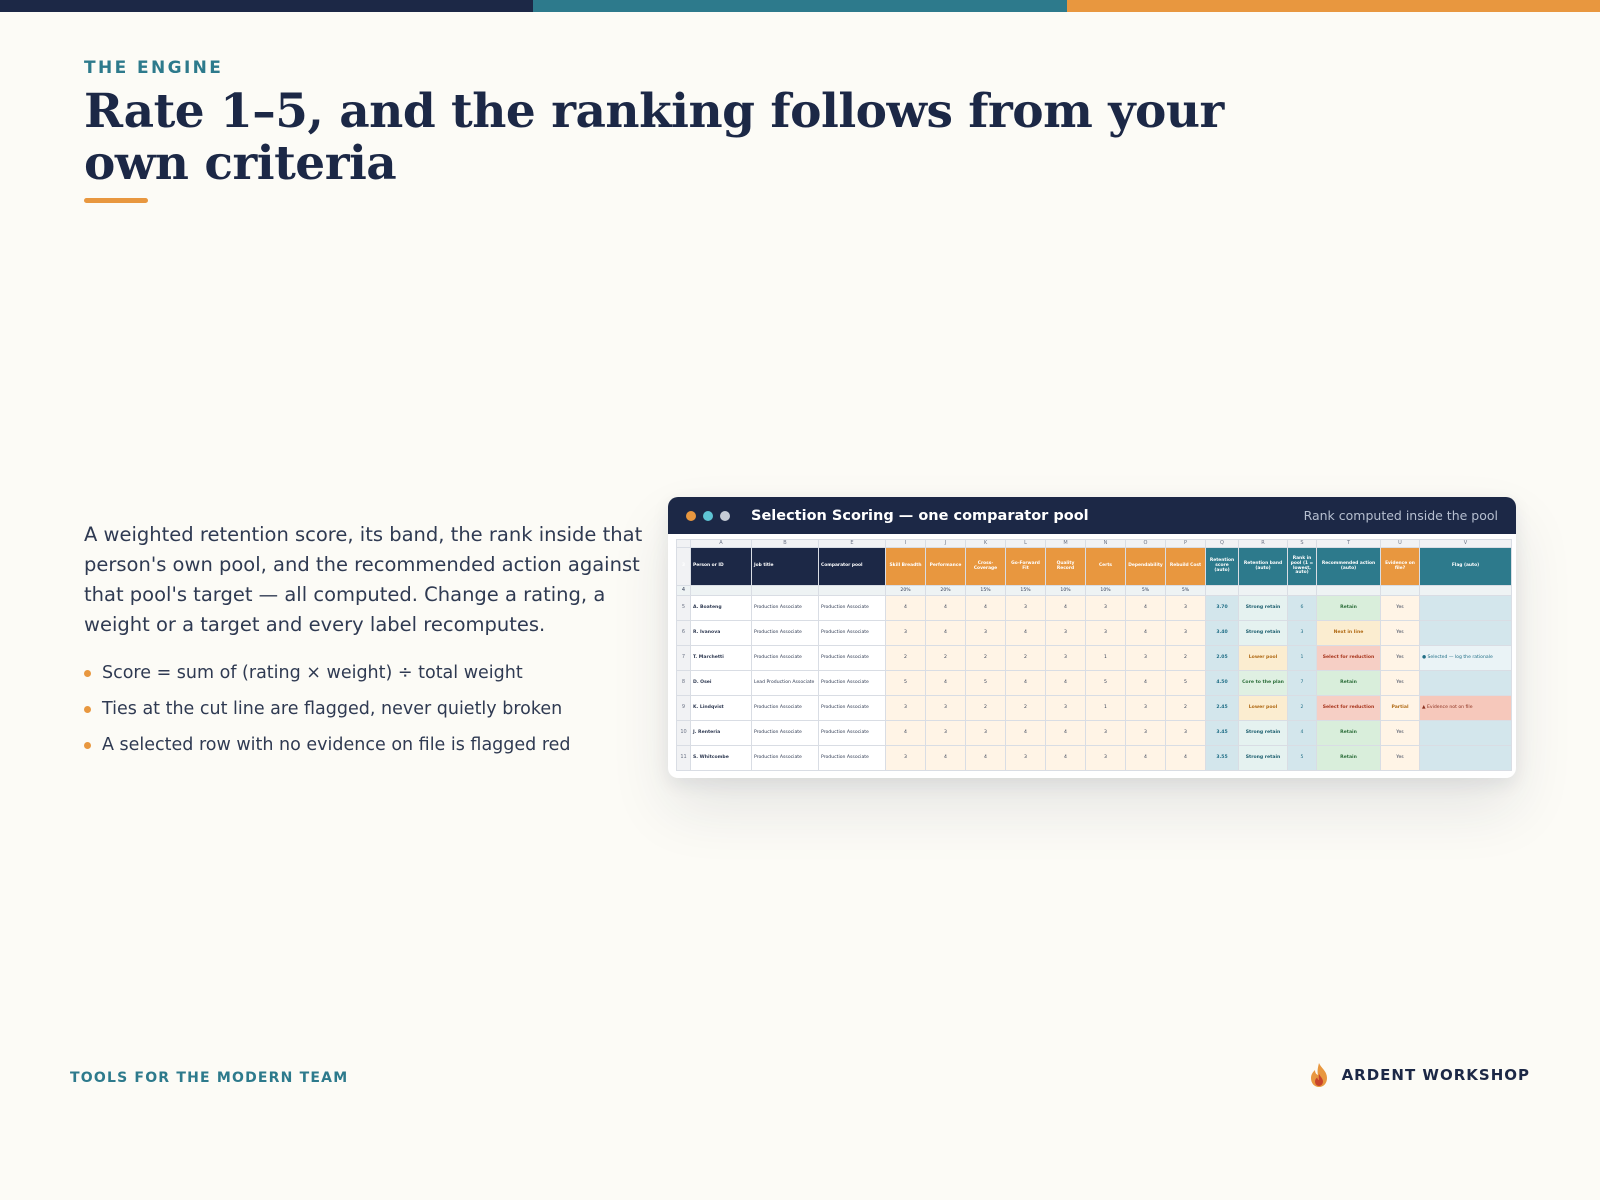 Image resolution: width=1600 pixels, height=1200 pixels. I want to click on window-dot-teal-icon, so click(708, 515).